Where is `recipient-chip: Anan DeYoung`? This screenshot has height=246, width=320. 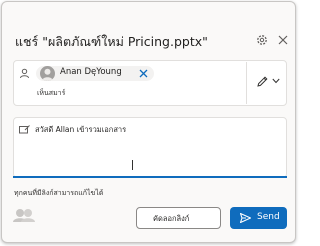 recipient-chip: Anan DeYoung is located at coordinates (95, 73).